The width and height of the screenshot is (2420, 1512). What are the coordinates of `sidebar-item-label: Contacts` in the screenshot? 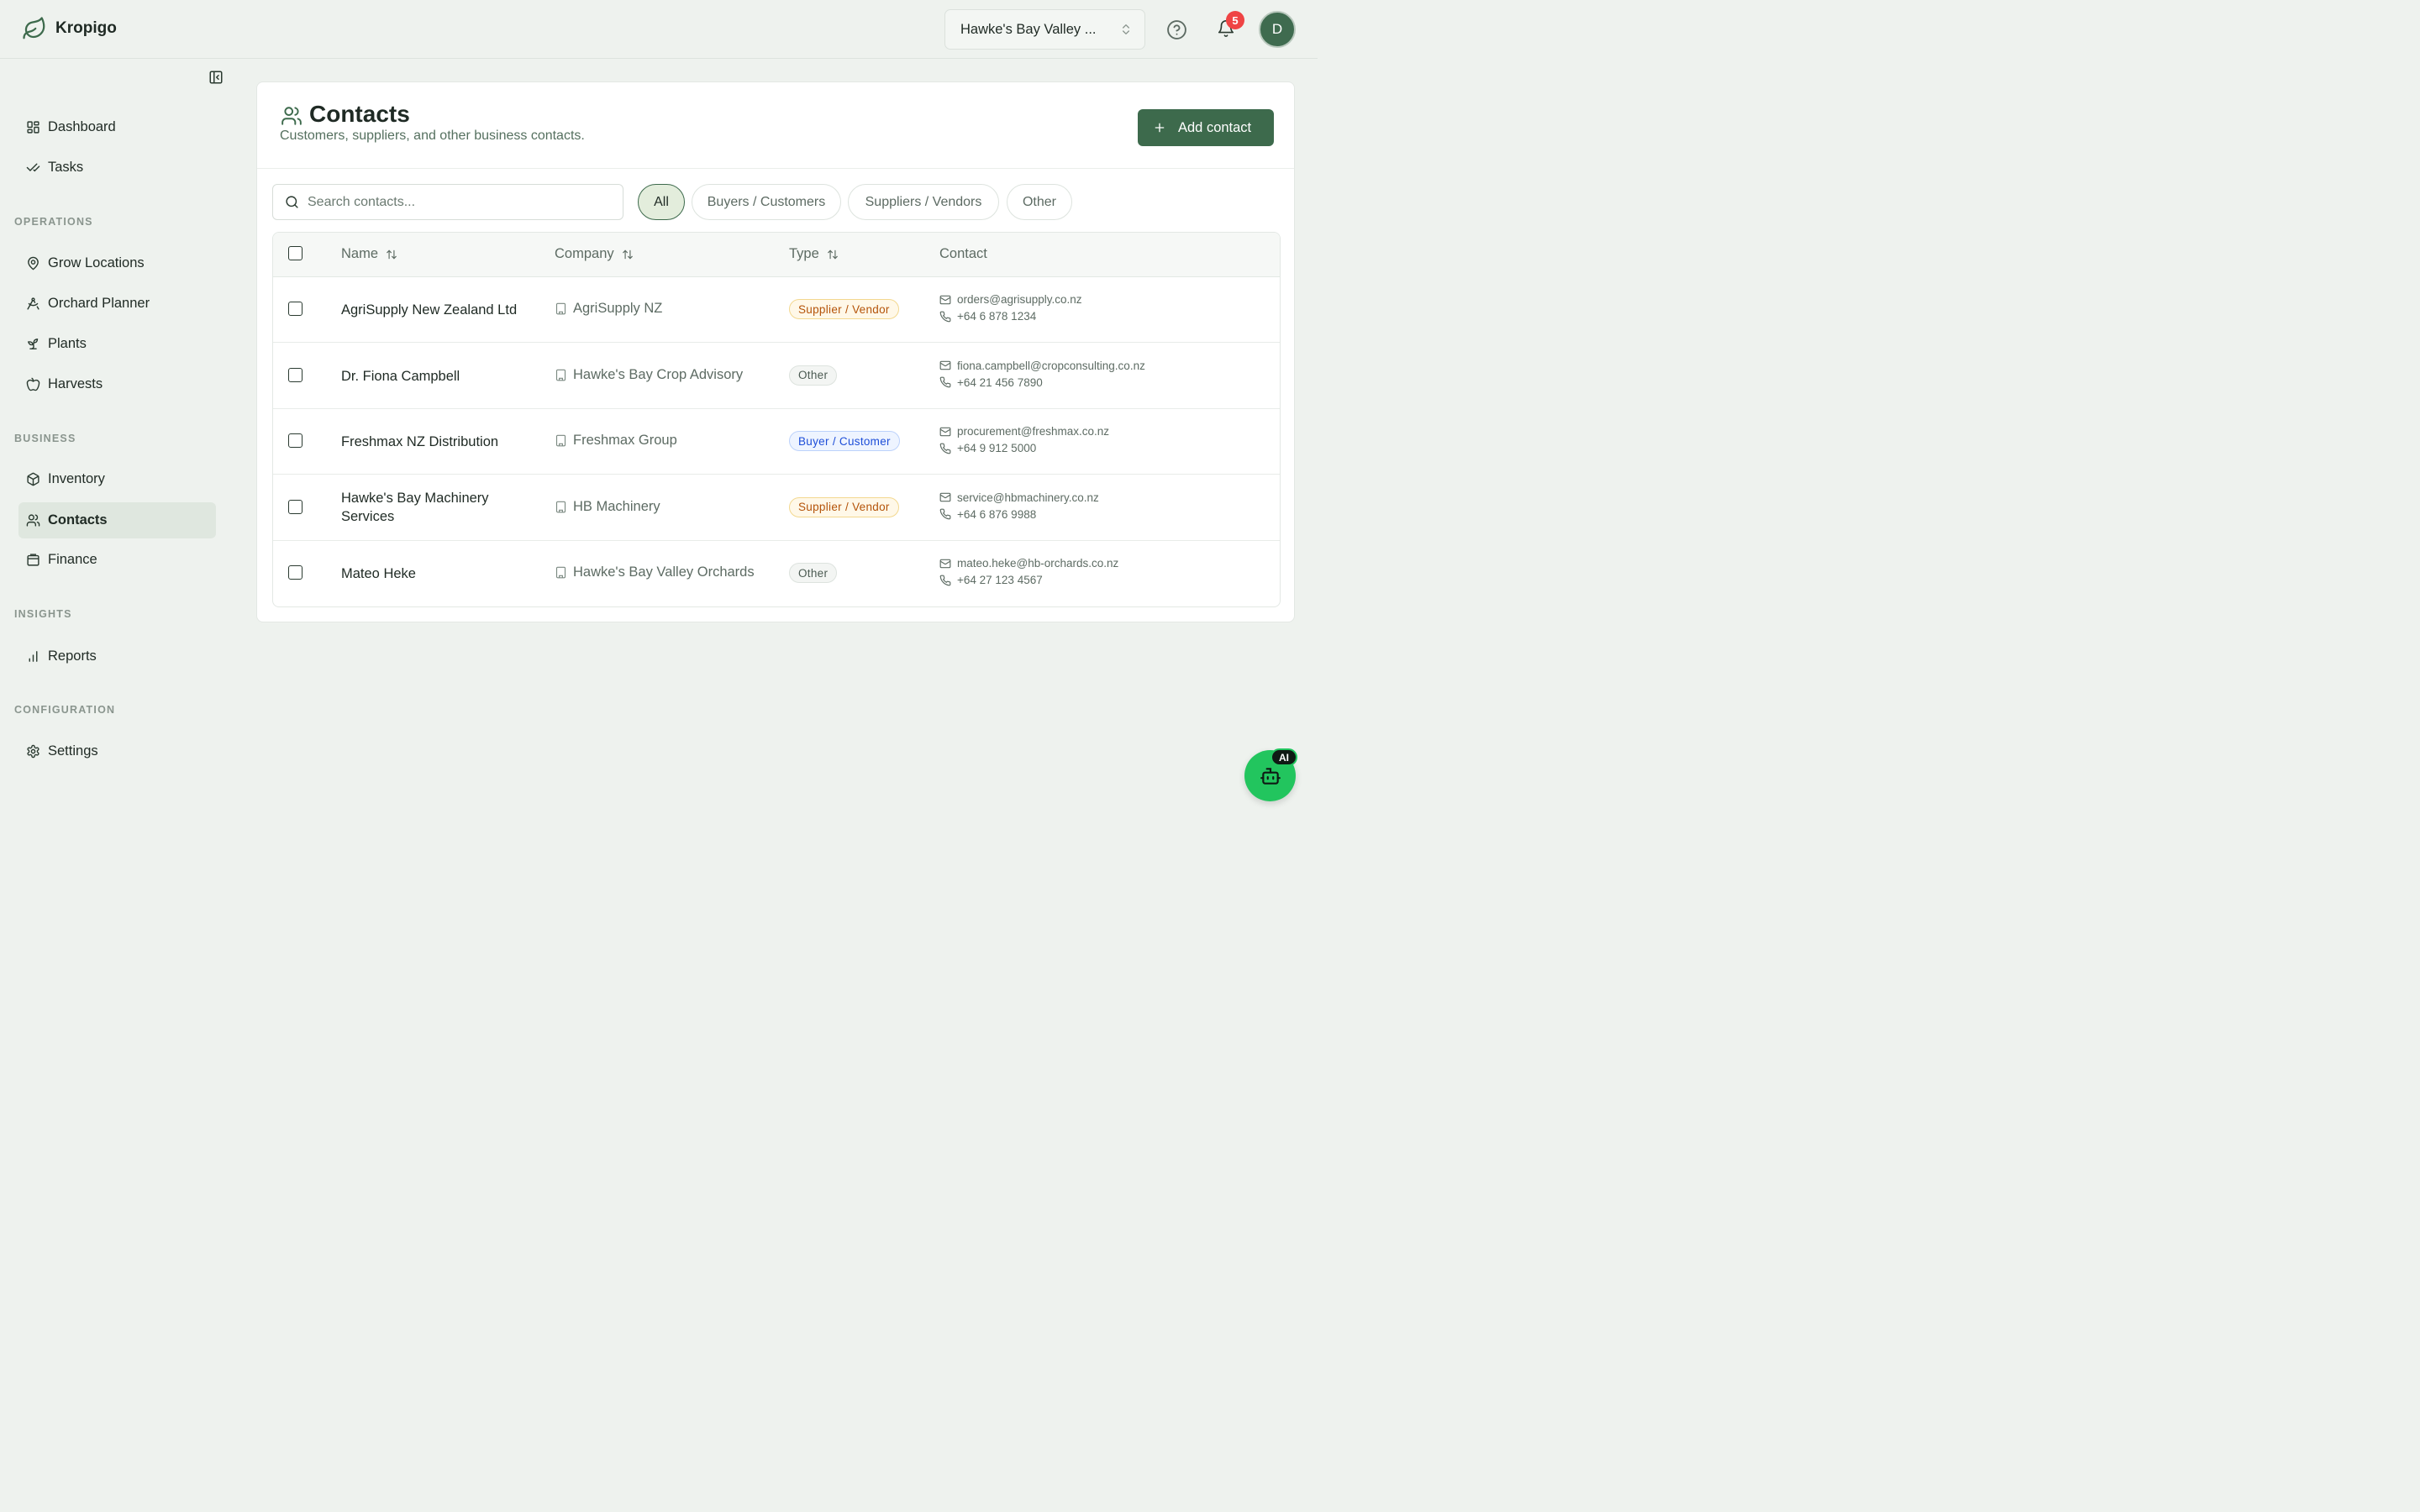 It's located at (78, 520).